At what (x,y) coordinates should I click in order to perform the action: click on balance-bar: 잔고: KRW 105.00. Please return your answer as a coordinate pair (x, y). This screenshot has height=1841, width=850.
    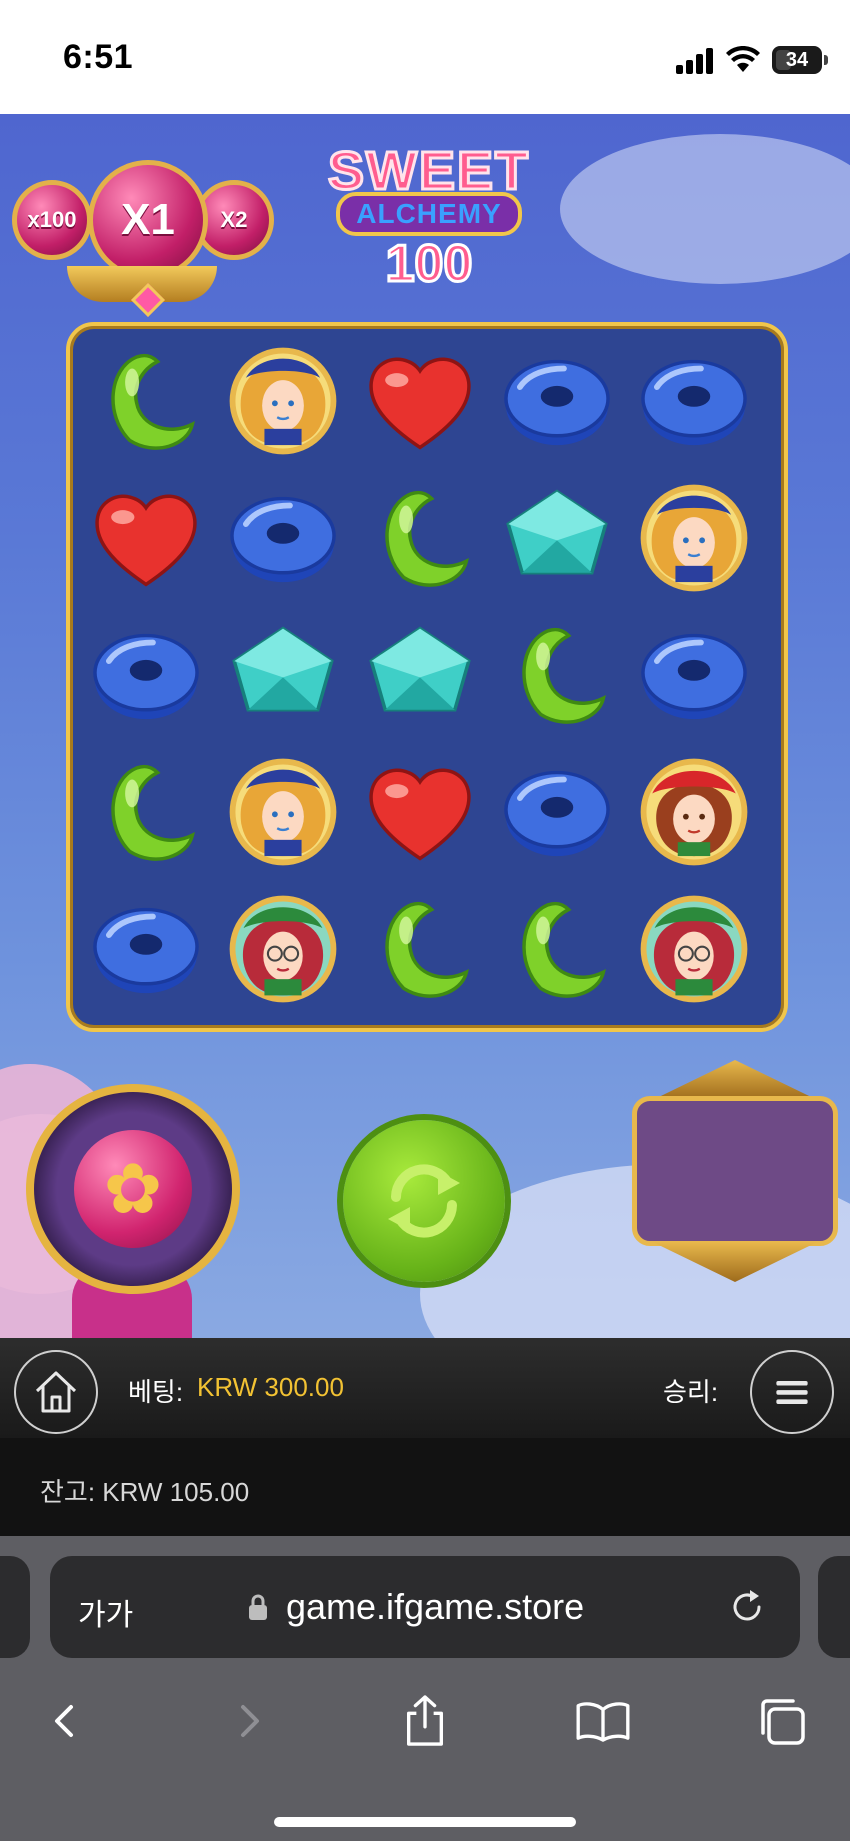
    Looking at the image, I should click on (425, 1487).